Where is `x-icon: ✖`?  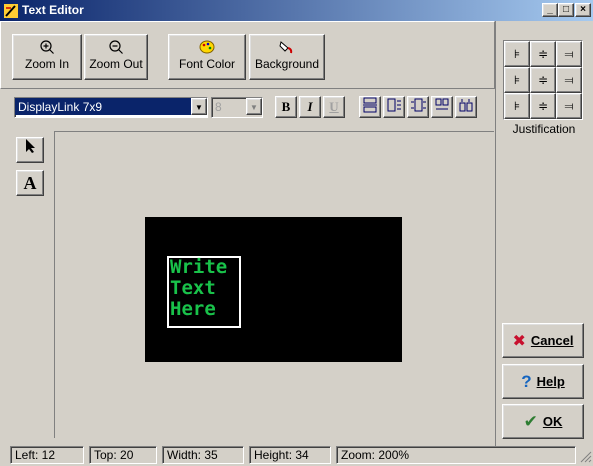
x-icon: ✖ is located at coordinates (519, 341).